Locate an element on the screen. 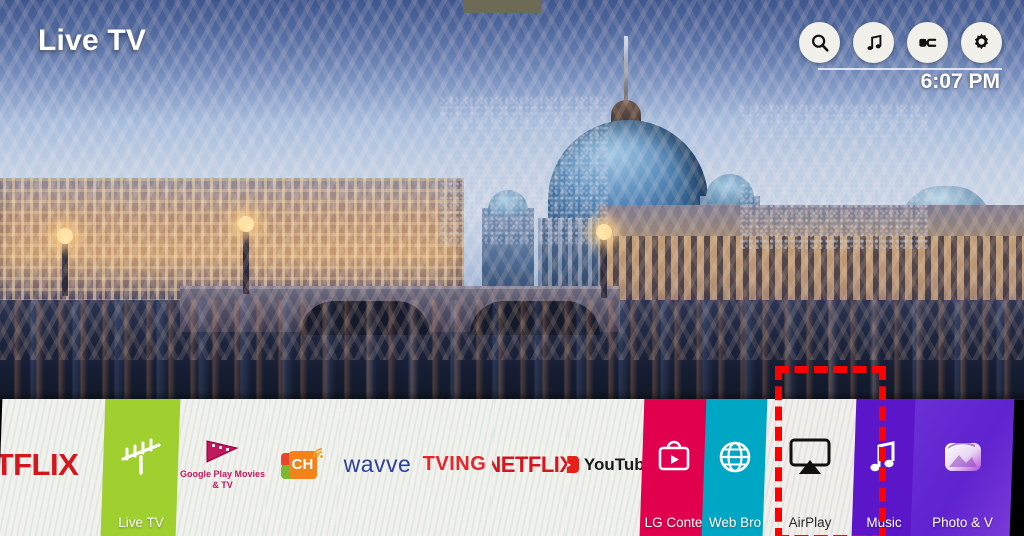  launcher-tile-photo-video: Photo & V is located at coordinates (962, 467).